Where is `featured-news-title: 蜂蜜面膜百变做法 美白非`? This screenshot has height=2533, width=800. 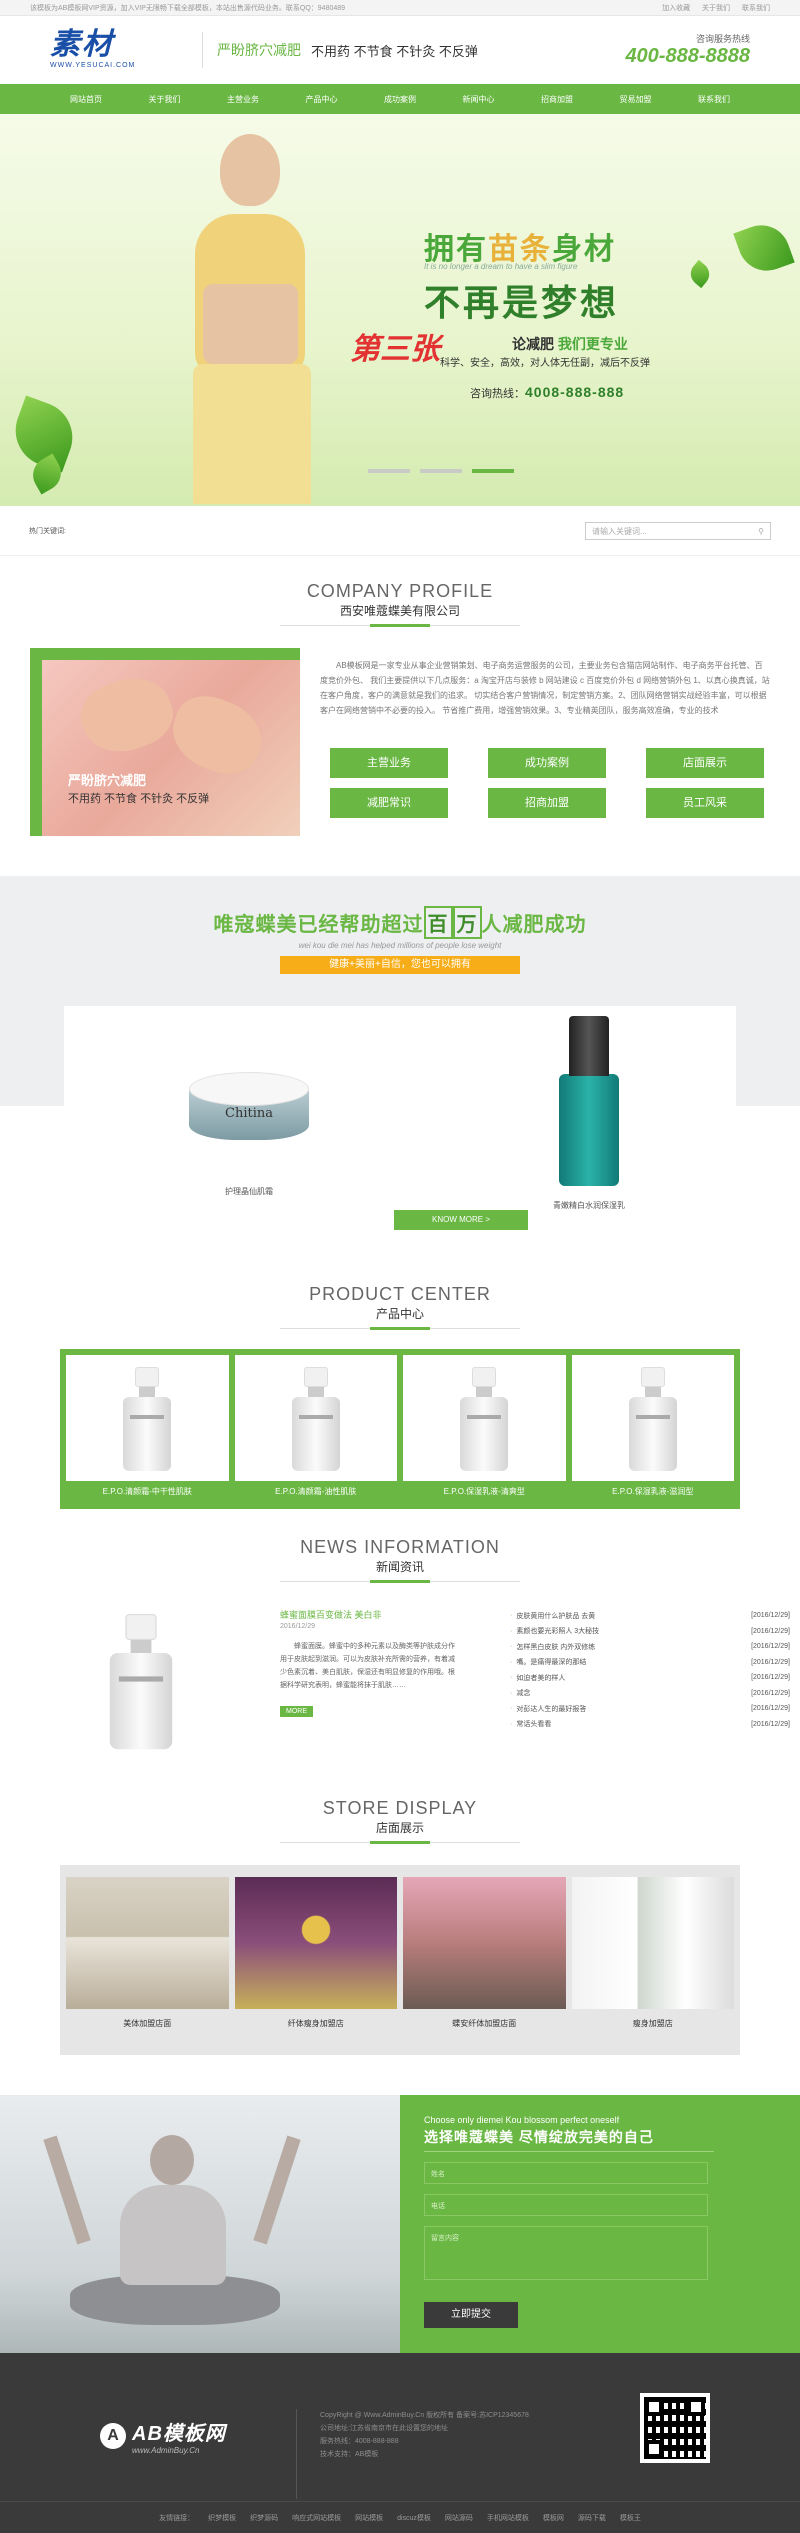 featured-news-title: 蜂蜜面膜百变做法 美白非 is located at coordinates (370, 1614).